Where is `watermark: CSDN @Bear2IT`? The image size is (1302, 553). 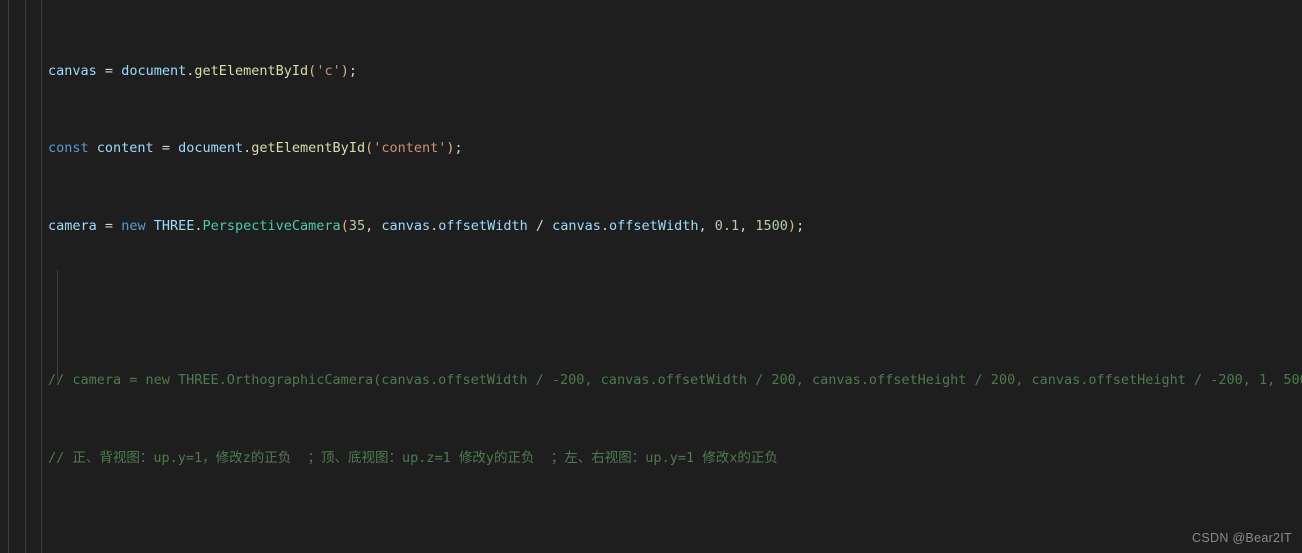 watermark: CSDN @Bear2IT is located at coordinates (1242, 537).